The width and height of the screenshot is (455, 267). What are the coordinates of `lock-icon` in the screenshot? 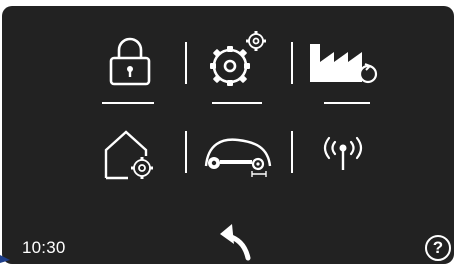 It's located at (130, 61).